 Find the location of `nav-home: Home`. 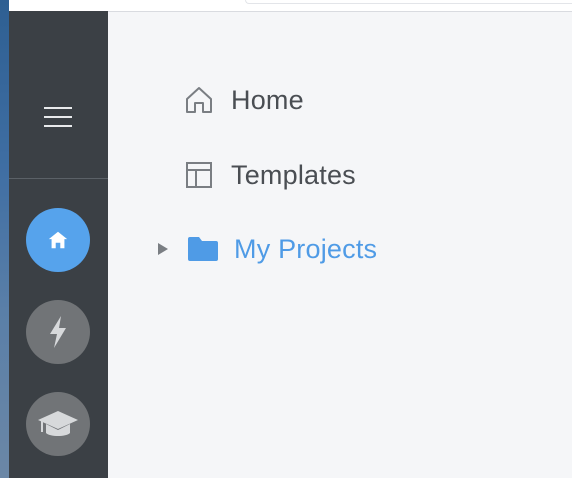

nav-home: Home is located at coordinates (243, 100).